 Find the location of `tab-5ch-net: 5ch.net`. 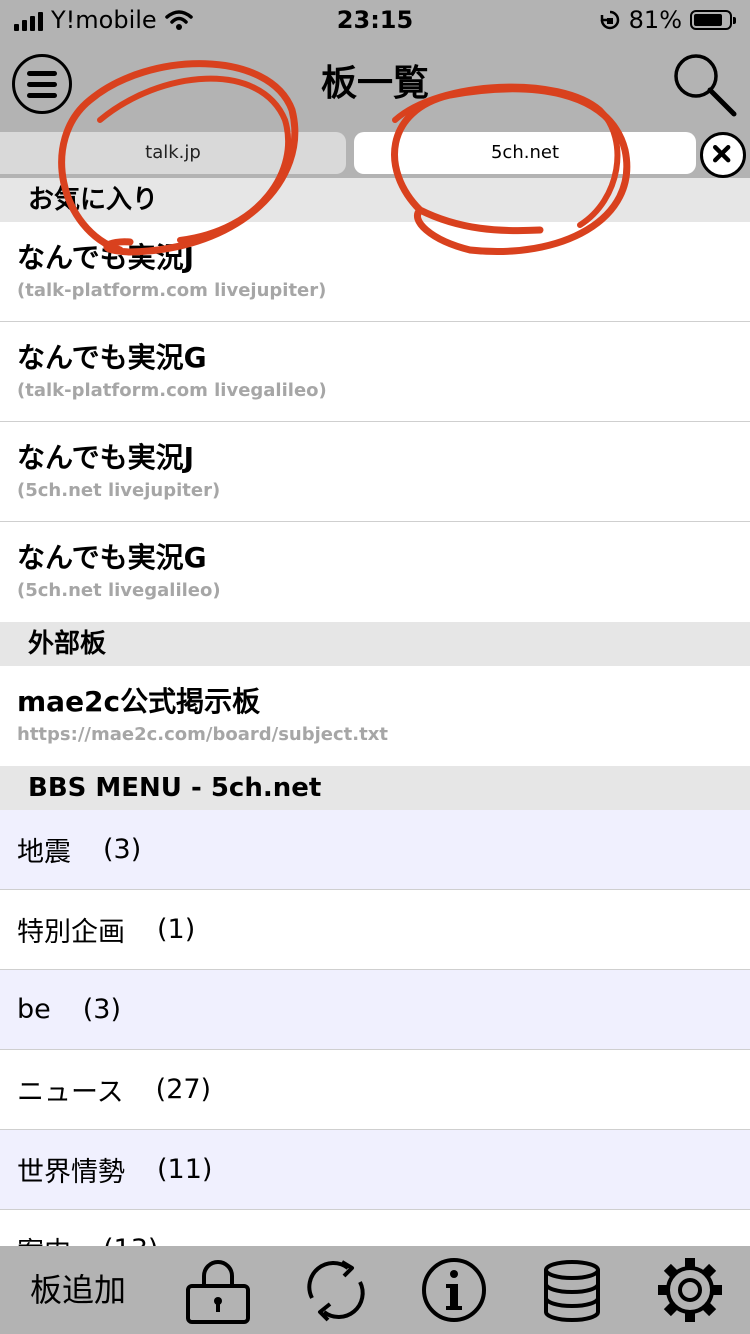

tab-5ch-net: 5ch.net is located at coordinates (525, 153).